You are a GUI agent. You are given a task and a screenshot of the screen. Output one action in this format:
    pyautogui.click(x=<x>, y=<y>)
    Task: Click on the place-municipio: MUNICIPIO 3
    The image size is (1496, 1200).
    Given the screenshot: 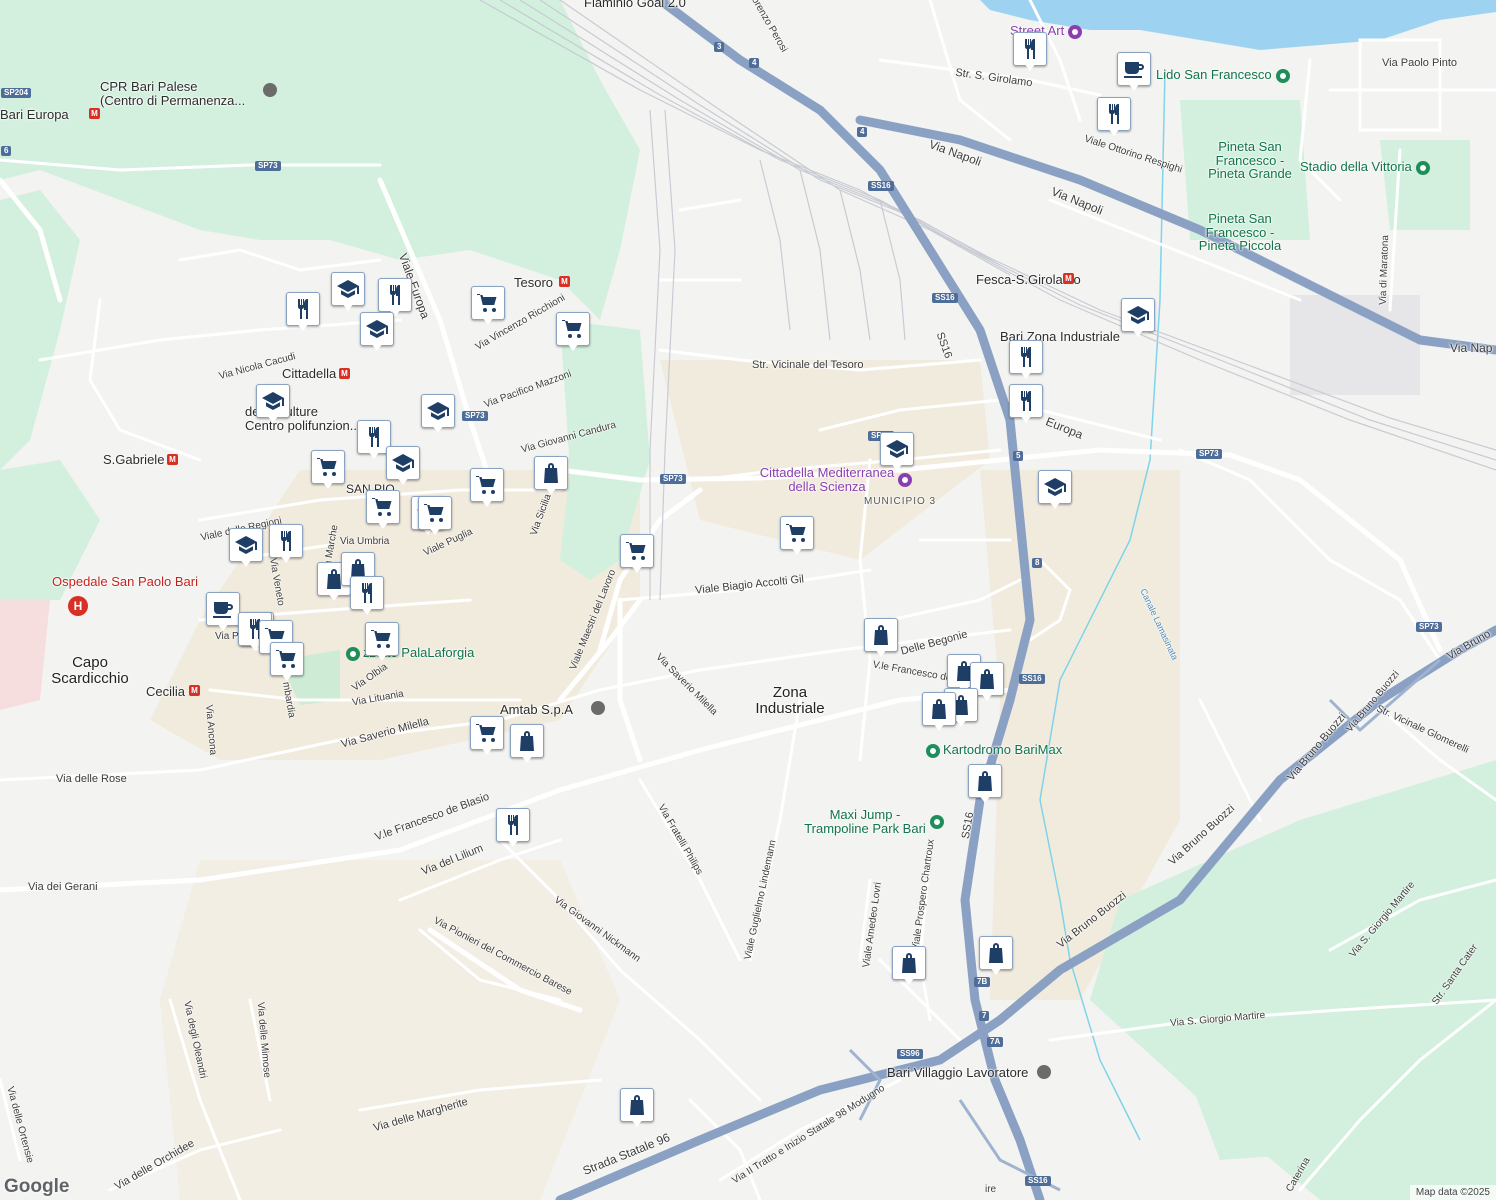 What is the action you would take?
    pyautogui.click(x=900, y=502)
    